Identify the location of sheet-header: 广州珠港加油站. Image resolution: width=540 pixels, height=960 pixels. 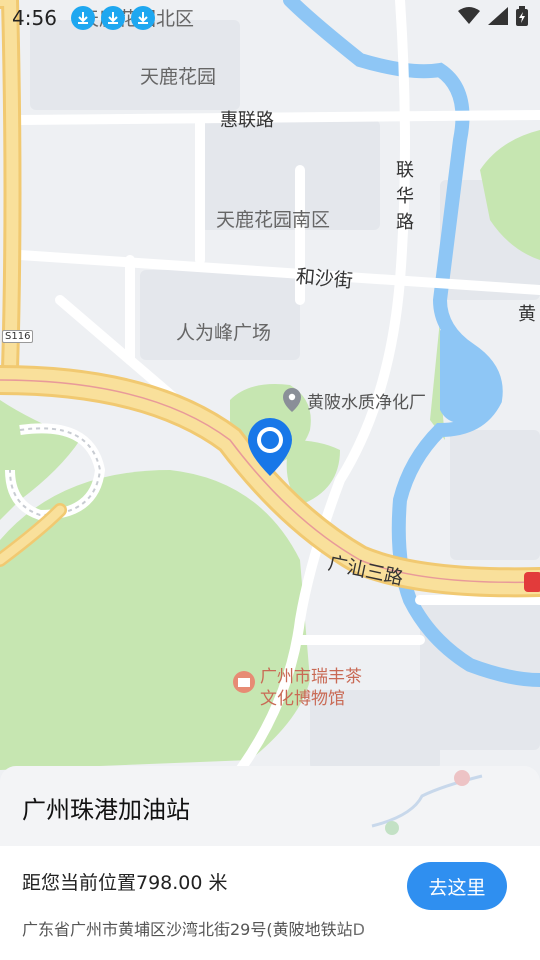
(270, 806).